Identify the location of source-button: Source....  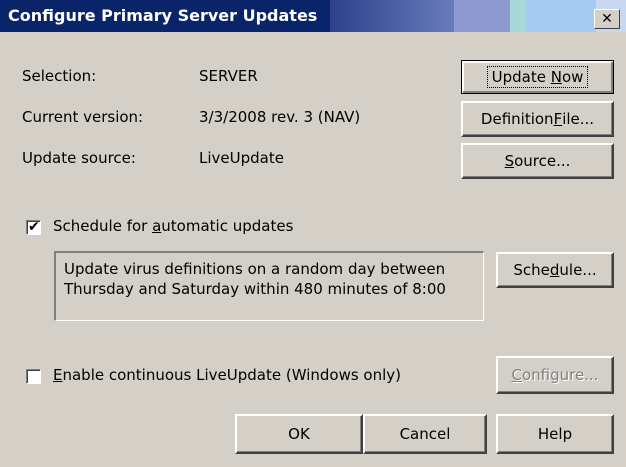
(537, 161).